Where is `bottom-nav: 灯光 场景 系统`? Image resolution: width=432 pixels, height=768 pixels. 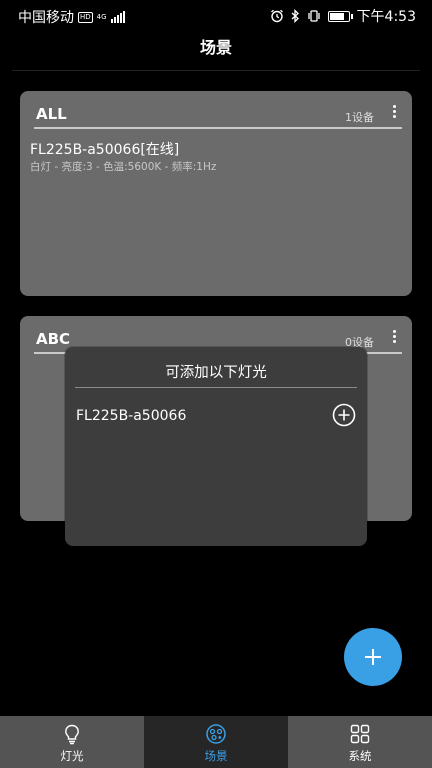
bottom-nav: 灯光 场景 系统 is located at coordinates (216, 742).